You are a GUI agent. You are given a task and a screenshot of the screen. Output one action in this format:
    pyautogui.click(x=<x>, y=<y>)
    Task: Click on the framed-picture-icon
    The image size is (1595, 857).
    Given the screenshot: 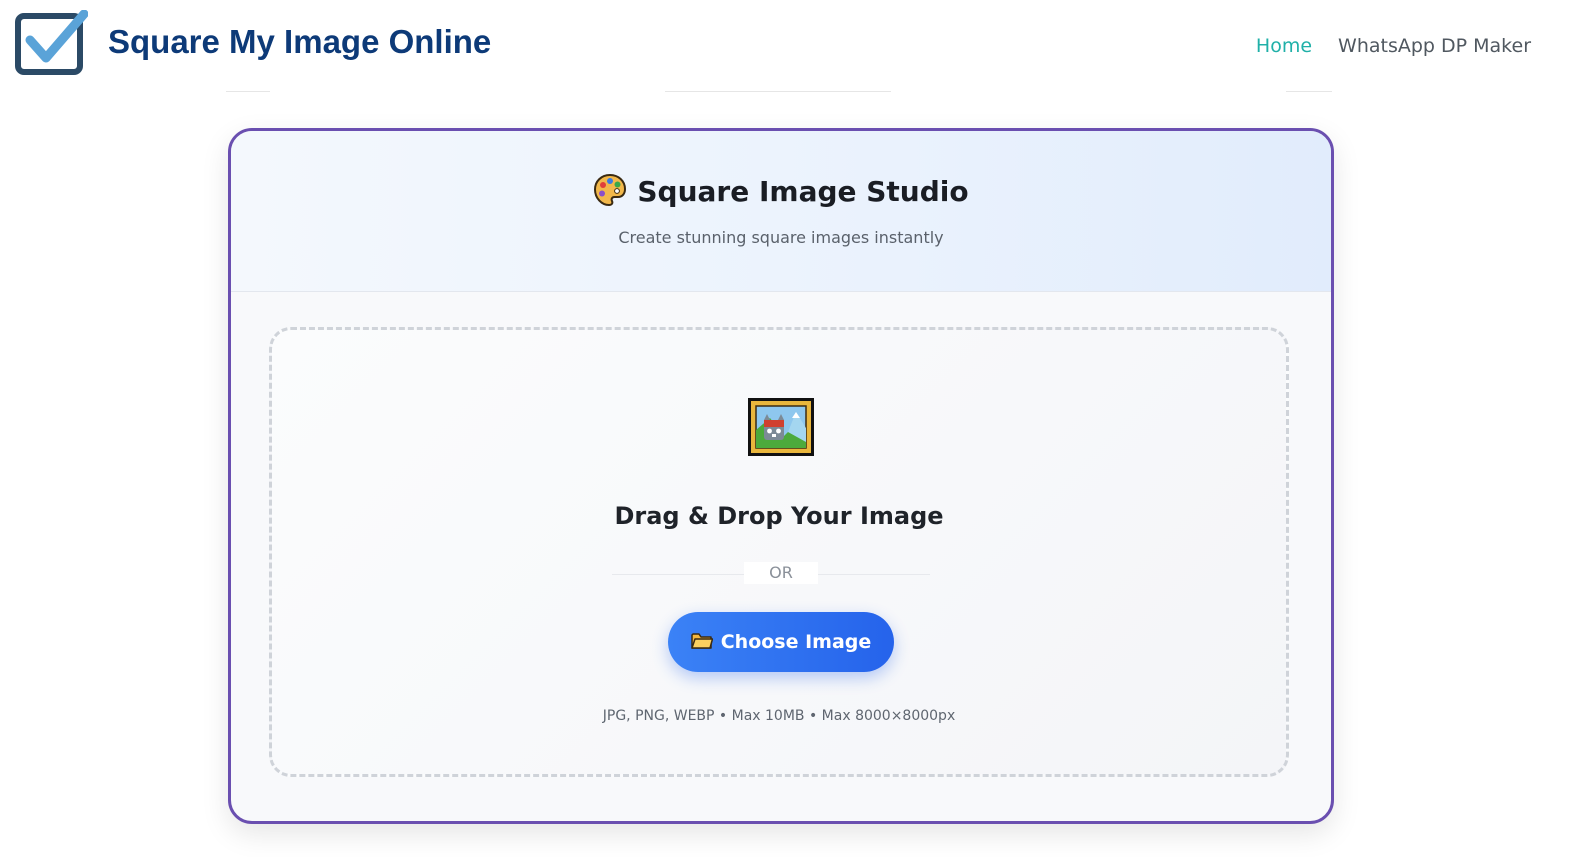 What is the action you would take?
    pyautogui.click(x=781, y=427)
    